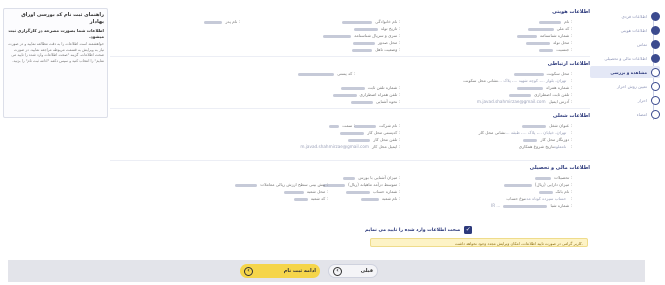 The image size is (665, 285). What do you see at coordinates (555, 191) in the screenshot?
I see `field-bank: نام بانک :` at bounding box center [555, 191].